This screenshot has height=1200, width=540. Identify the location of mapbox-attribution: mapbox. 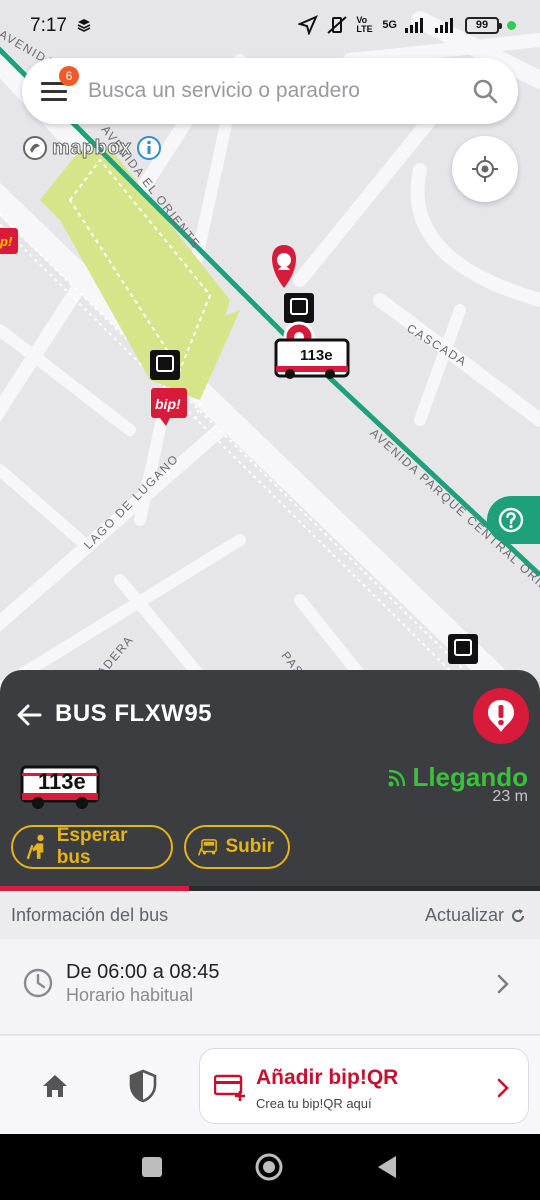
(92, 148).